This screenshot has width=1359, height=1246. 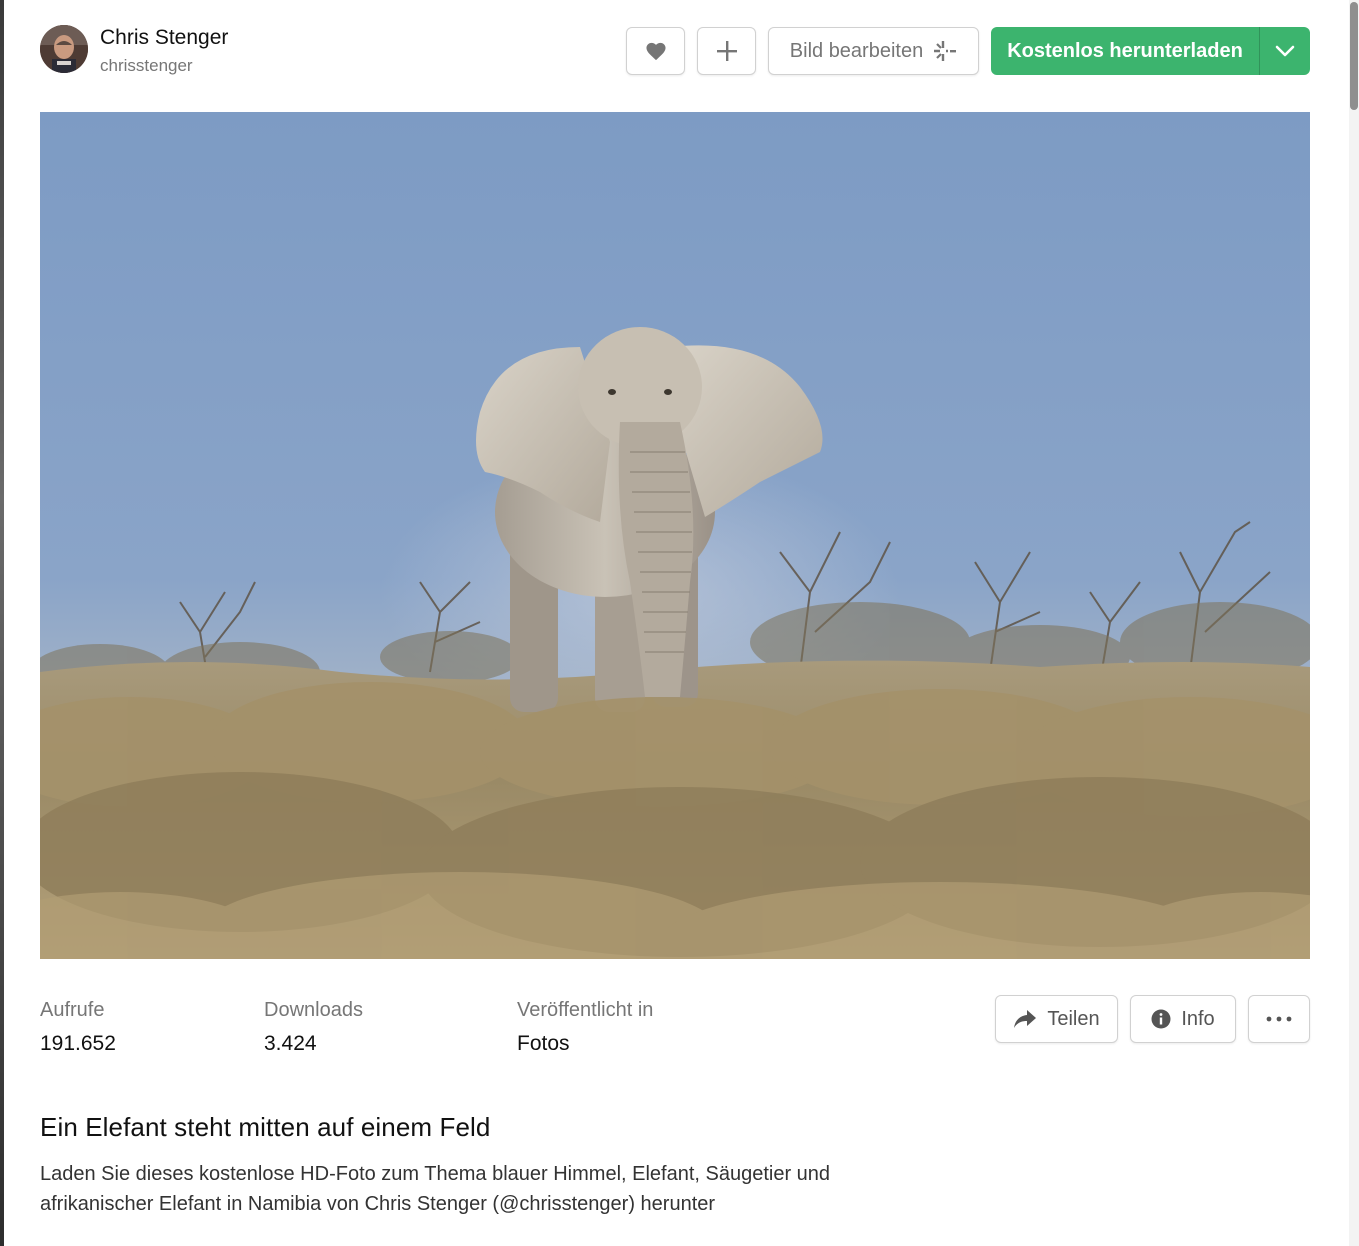 What do you see at coordinates (1161, 1019) in the screenshot?
I see `info-icon` at bounding box center [1161, 1019].